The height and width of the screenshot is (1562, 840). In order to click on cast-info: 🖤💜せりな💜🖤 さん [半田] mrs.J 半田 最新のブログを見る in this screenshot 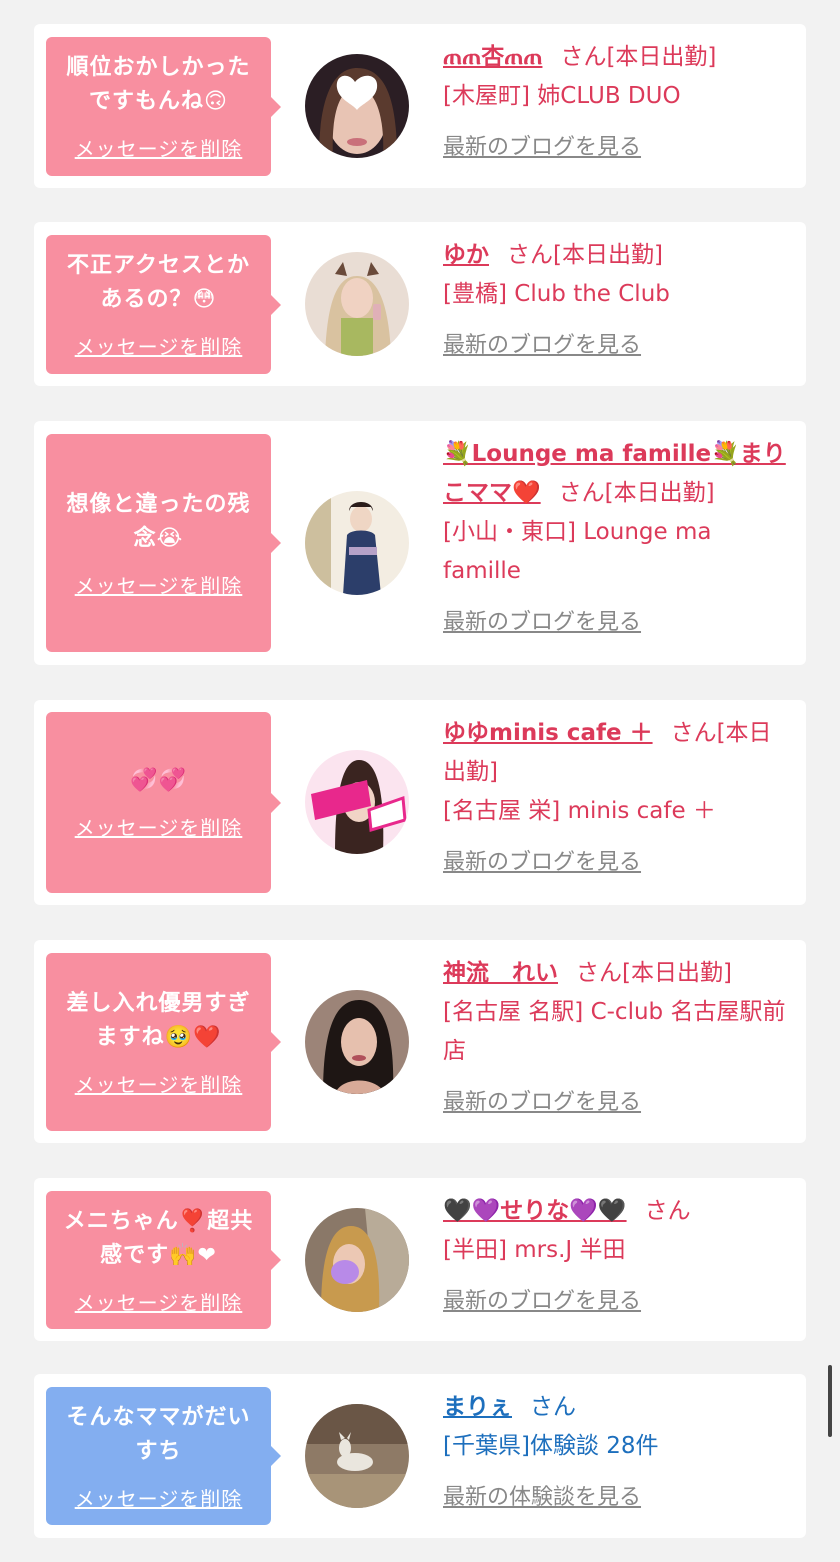, I will do `click(615, 1256)`.